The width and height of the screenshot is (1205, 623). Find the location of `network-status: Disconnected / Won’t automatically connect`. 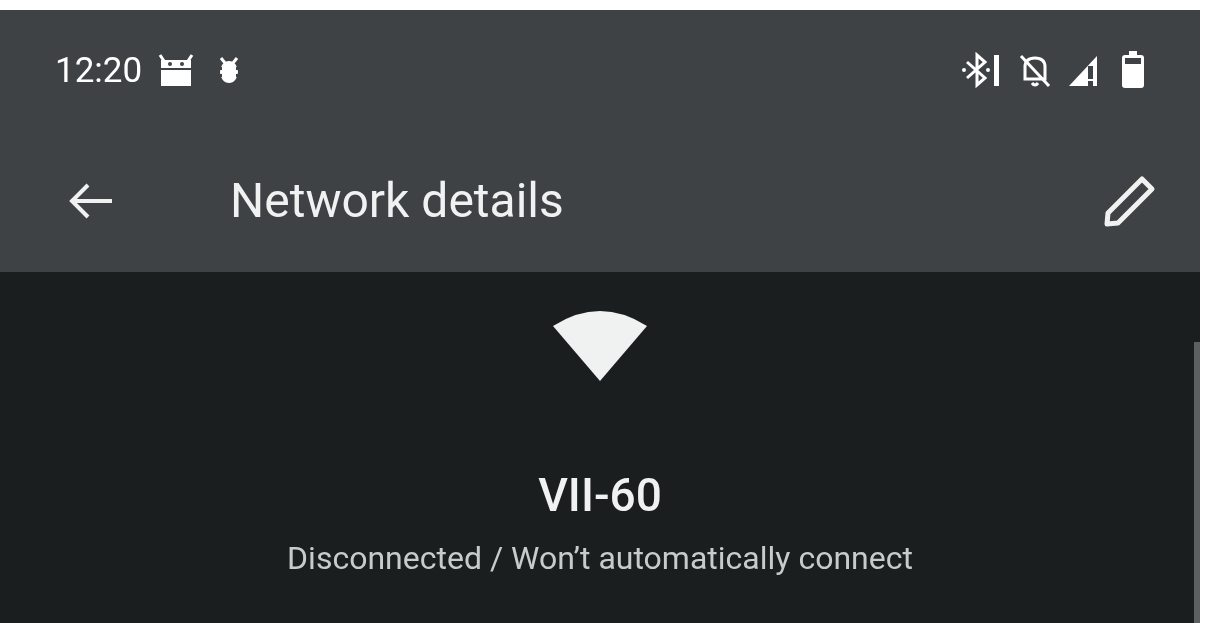

network-status: Disconnected / Won’t automatically connect is located at coordinates (600, 558).